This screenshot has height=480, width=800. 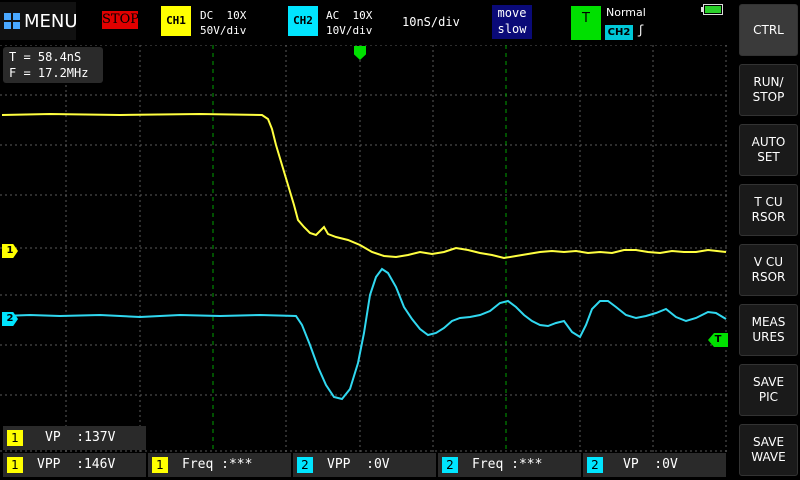 What do you see at coordinates (768, 82) in the screenshot?
I see `run-stop-label-1: RUN/` at bounding box center [768, 82].